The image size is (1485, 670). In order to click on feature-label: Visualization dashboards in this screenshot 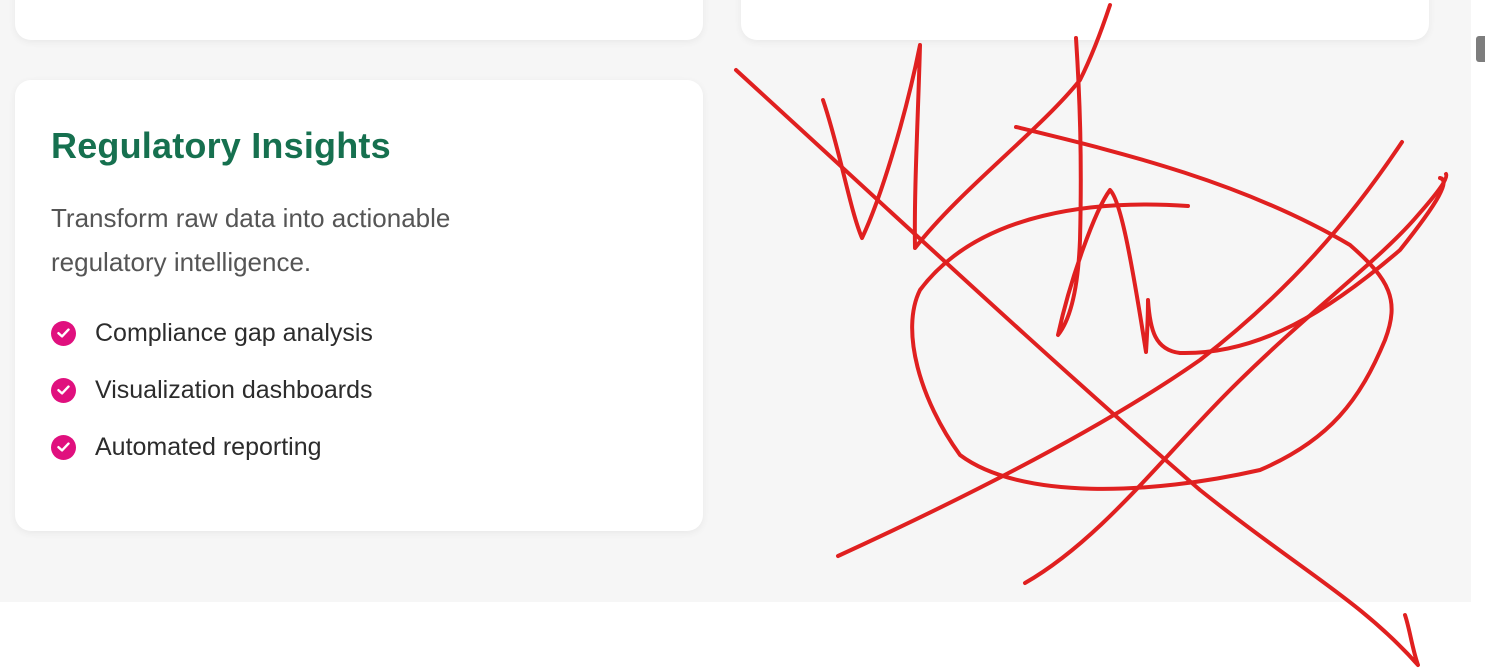, I will do `click(234, 389)`.